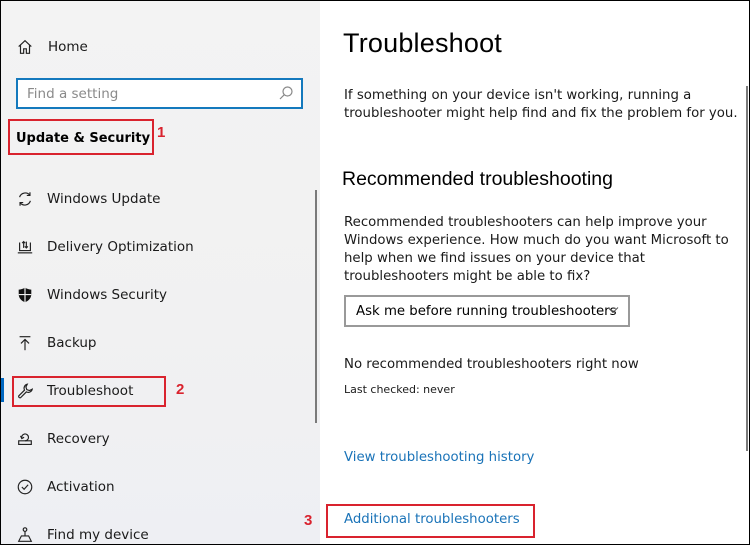 This screenshot has height=545, width=750. I want to click on sidebar-item-windows-security: Windows Security, so click(151, 295).